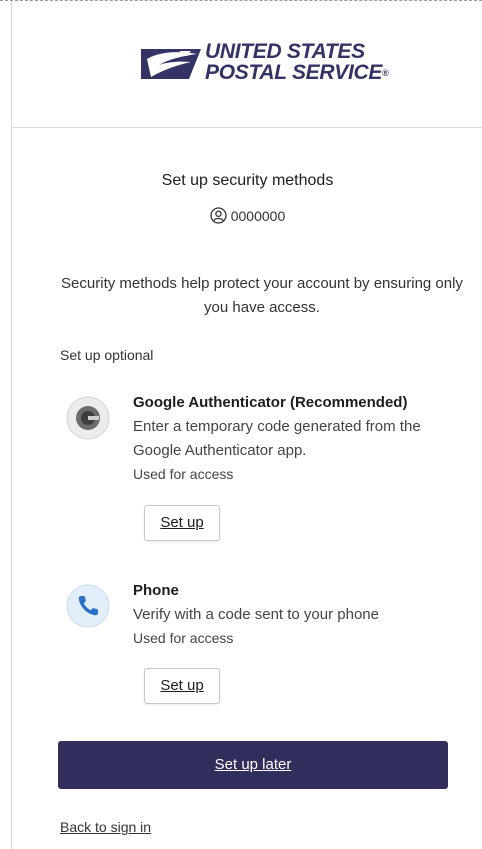  What do you see at coordinates (218, 215) in the screenshot?
I see `user-icon` at bounding box center [218, 215].